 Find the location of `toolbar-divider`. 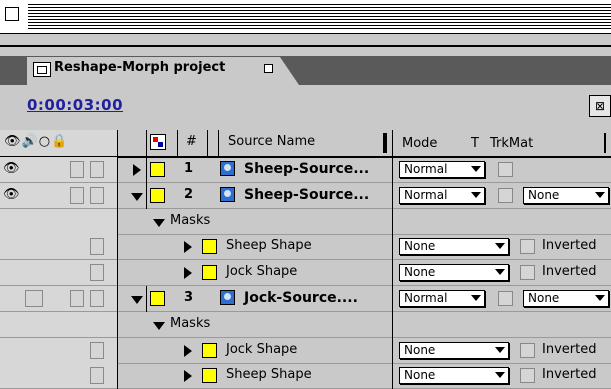

toolbar-divider is located at coordinates (305, 46).